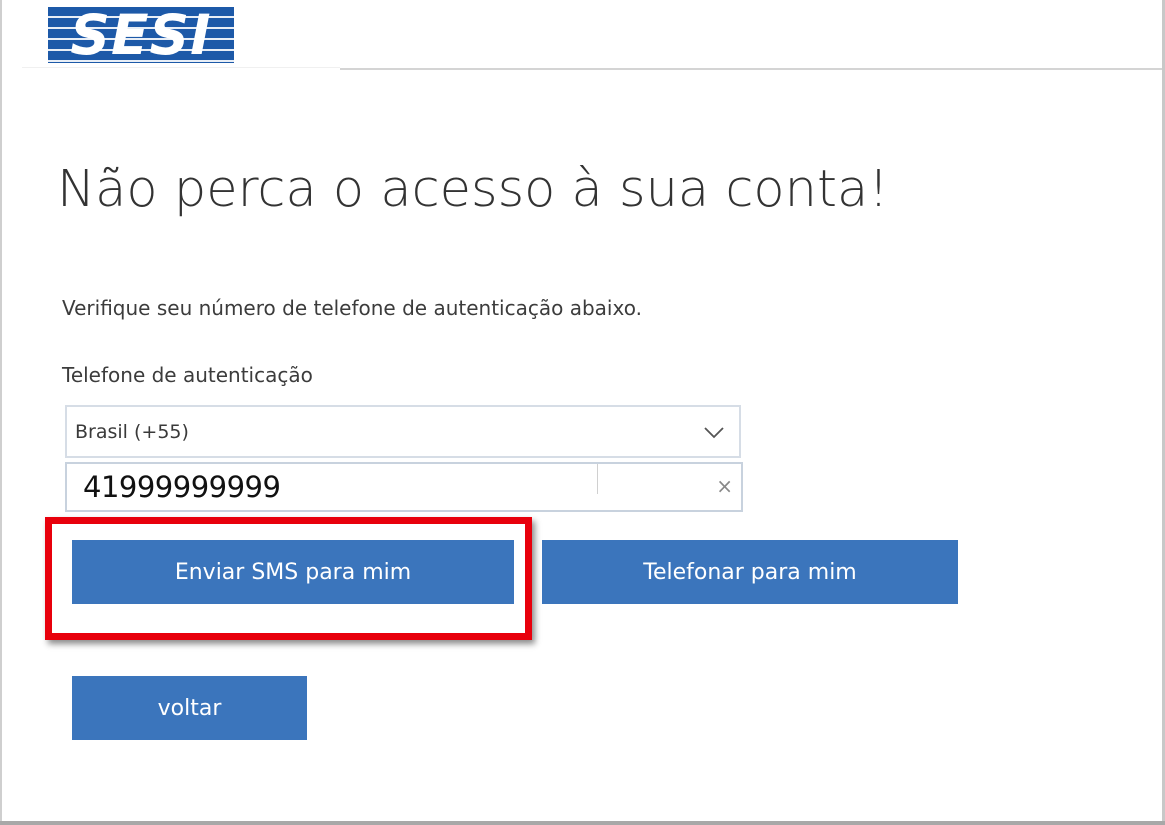  I want to click on back-button: voltar, so click(189, 708).